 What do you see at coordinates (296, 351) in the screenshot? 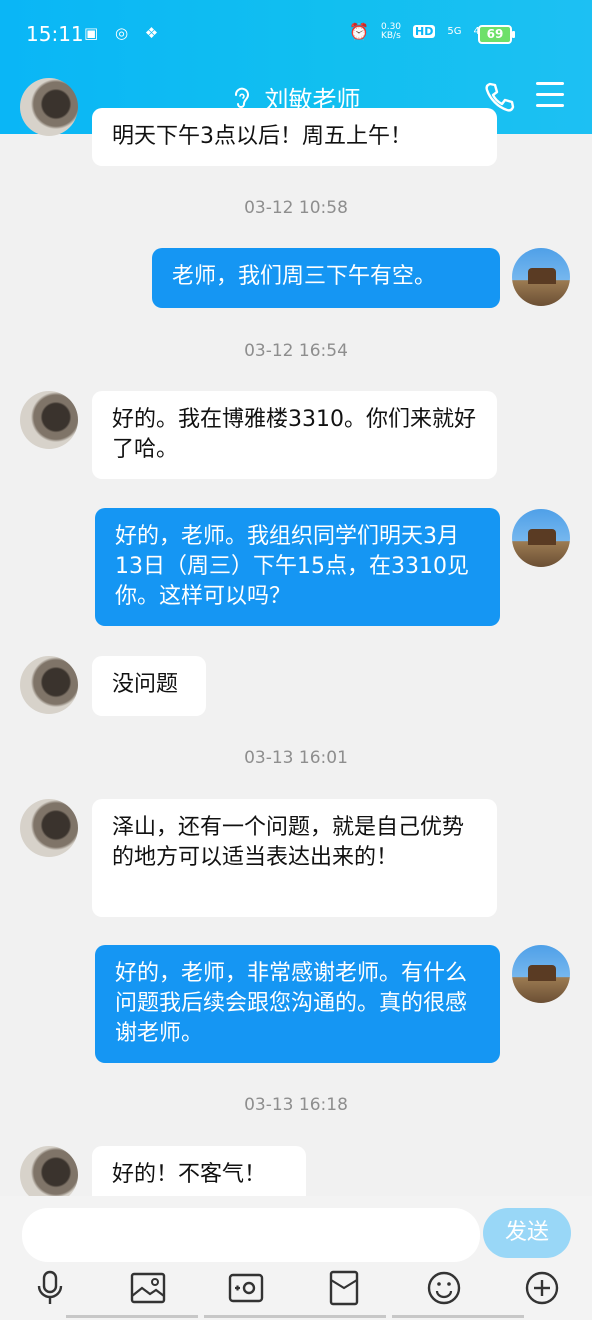
I see `timestamp: 03-12 16:54` at bounding box center [296, 351].